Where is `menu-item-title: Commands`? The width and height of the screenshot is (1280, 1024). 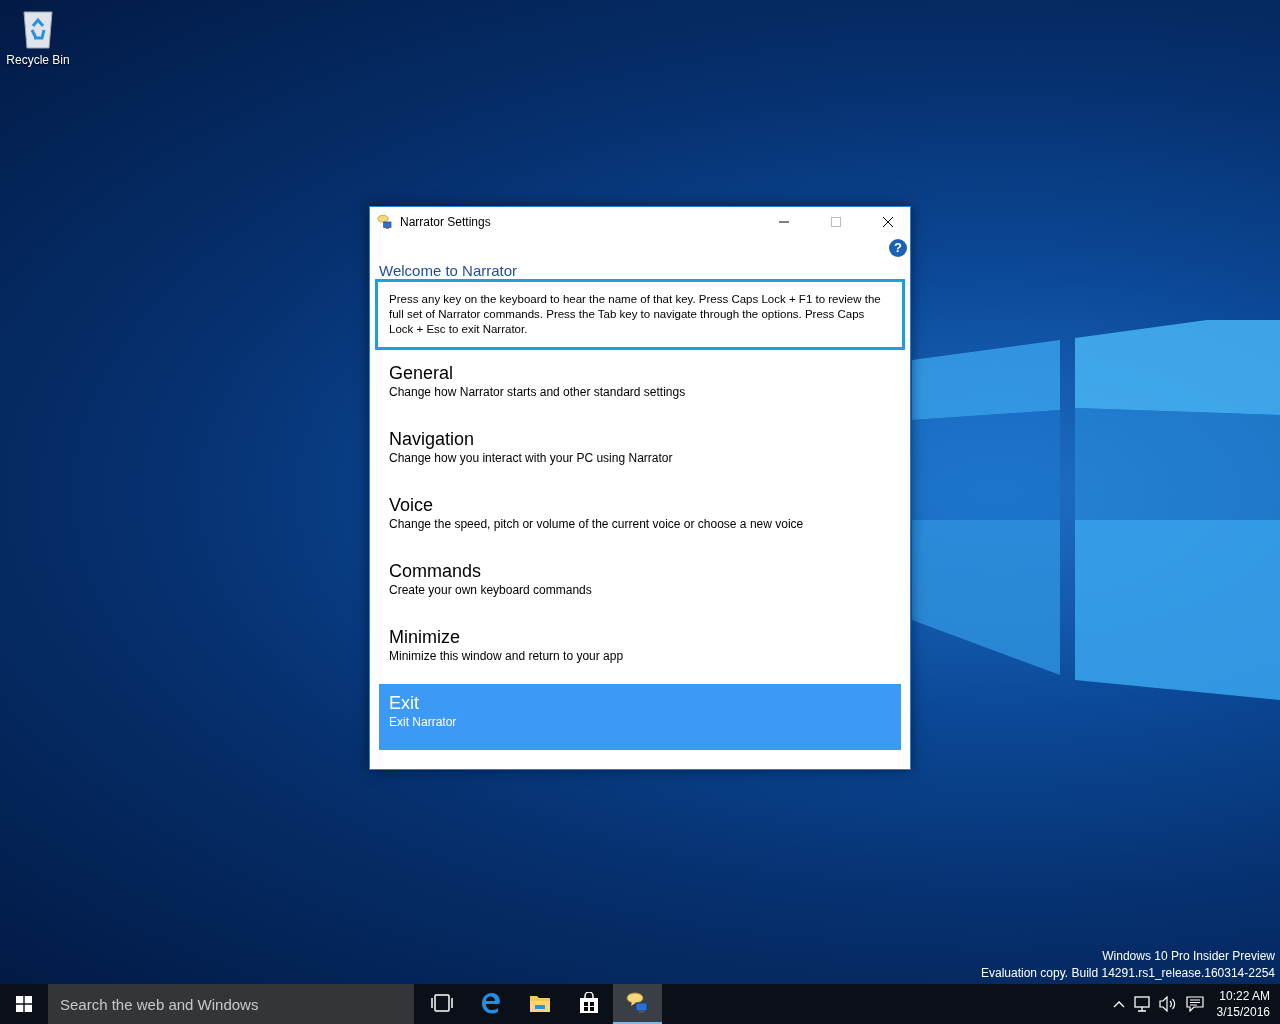 menu-item-title: Commands is located at coordinates (435, 571).